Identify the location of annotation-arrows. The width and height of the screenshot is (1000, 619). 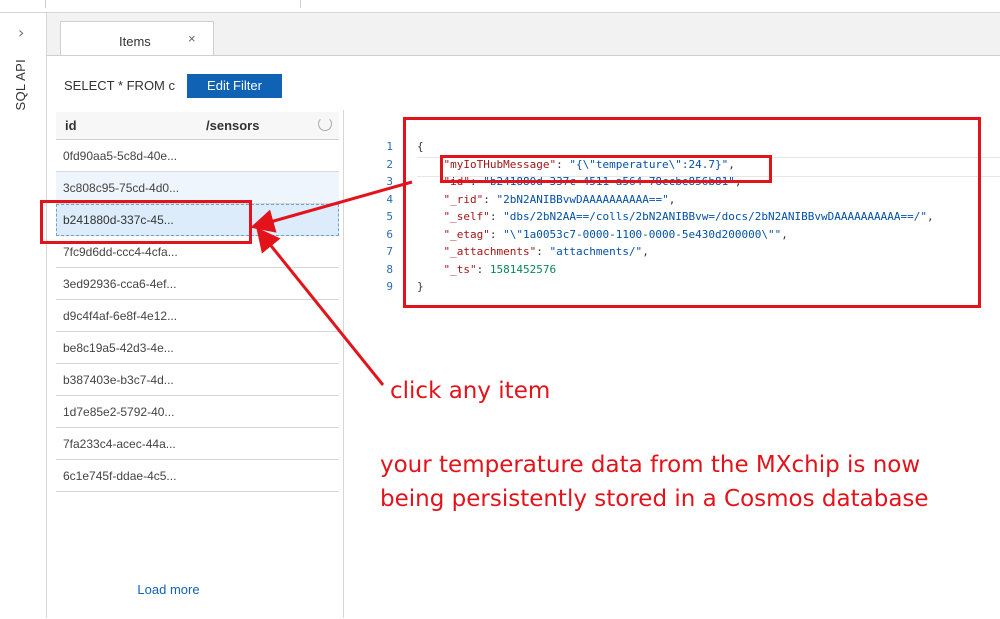
(331, 283).